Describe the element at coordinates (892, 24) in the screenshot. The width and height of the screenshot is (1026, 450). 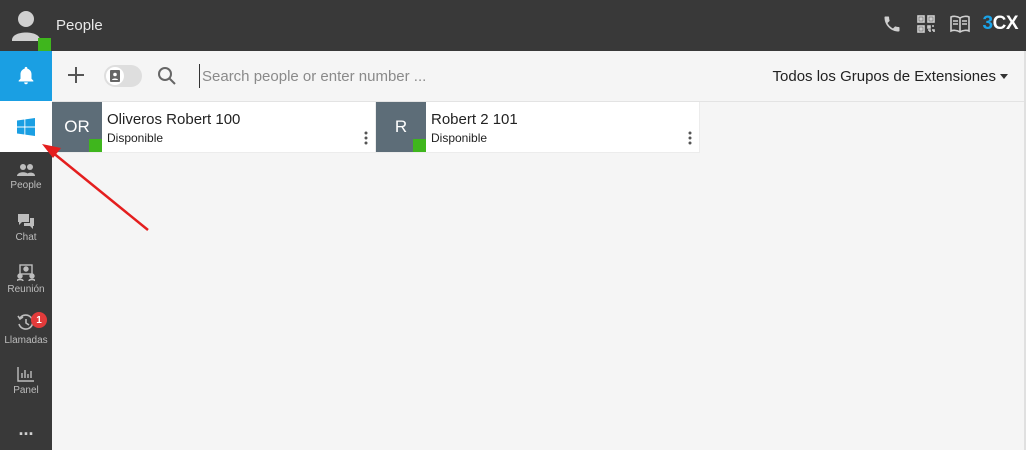
I see `phone-icon` at that location.